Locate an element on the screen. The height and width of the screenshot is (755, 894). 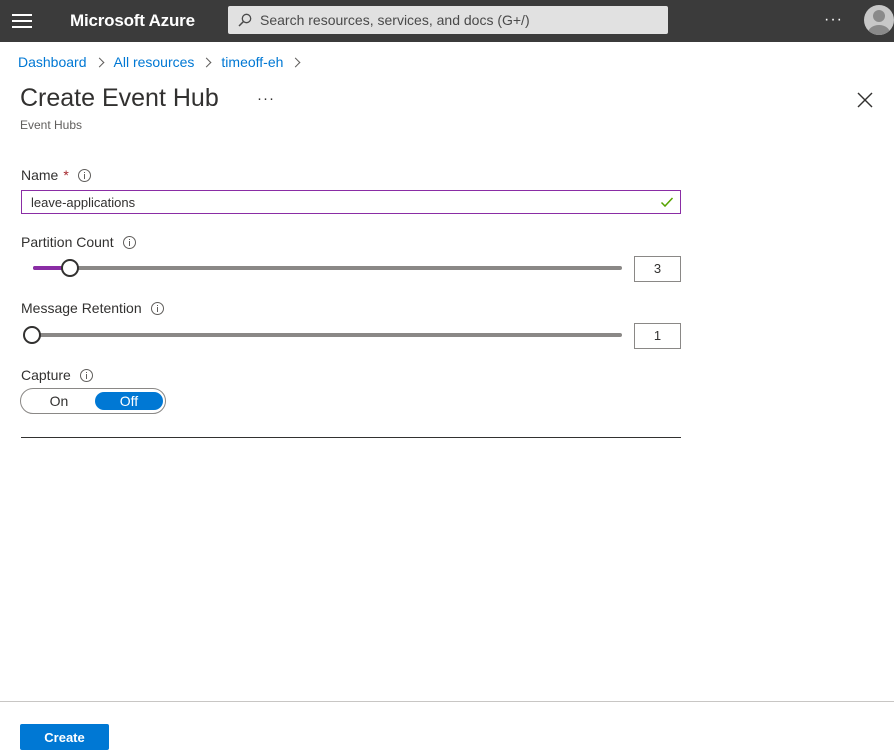
message-retention-label-text: Message Retention is located at coordinates (81, 308).